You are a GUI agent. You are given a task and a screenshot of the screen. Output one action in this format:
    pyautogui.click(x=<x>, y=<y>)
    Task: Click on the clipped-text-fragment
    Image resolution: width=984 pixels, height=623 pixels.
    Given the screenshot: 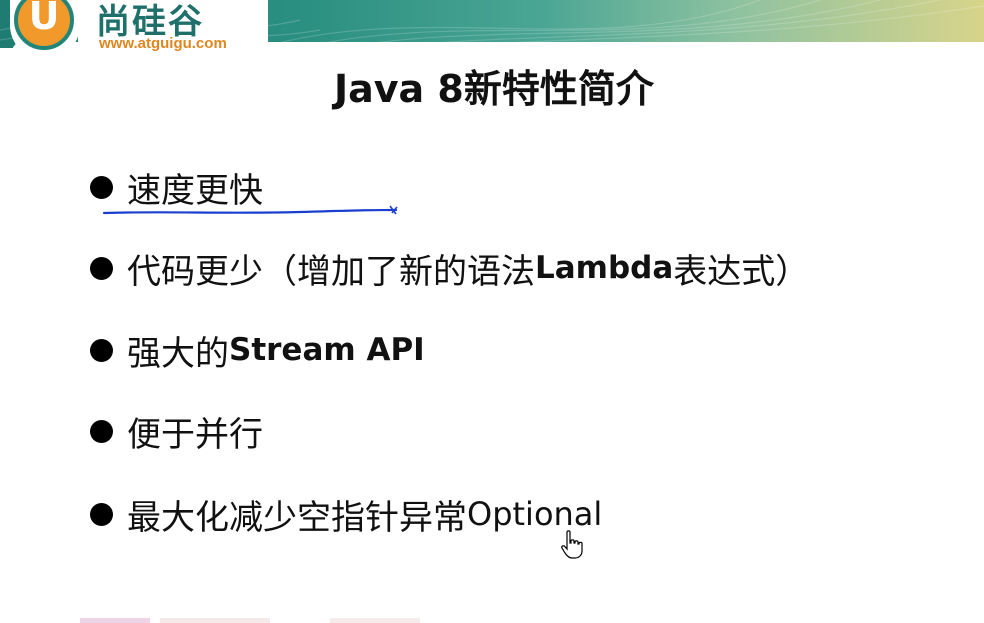 What is the action you would take?
    pyautogui.click(x=250, y=620)
    